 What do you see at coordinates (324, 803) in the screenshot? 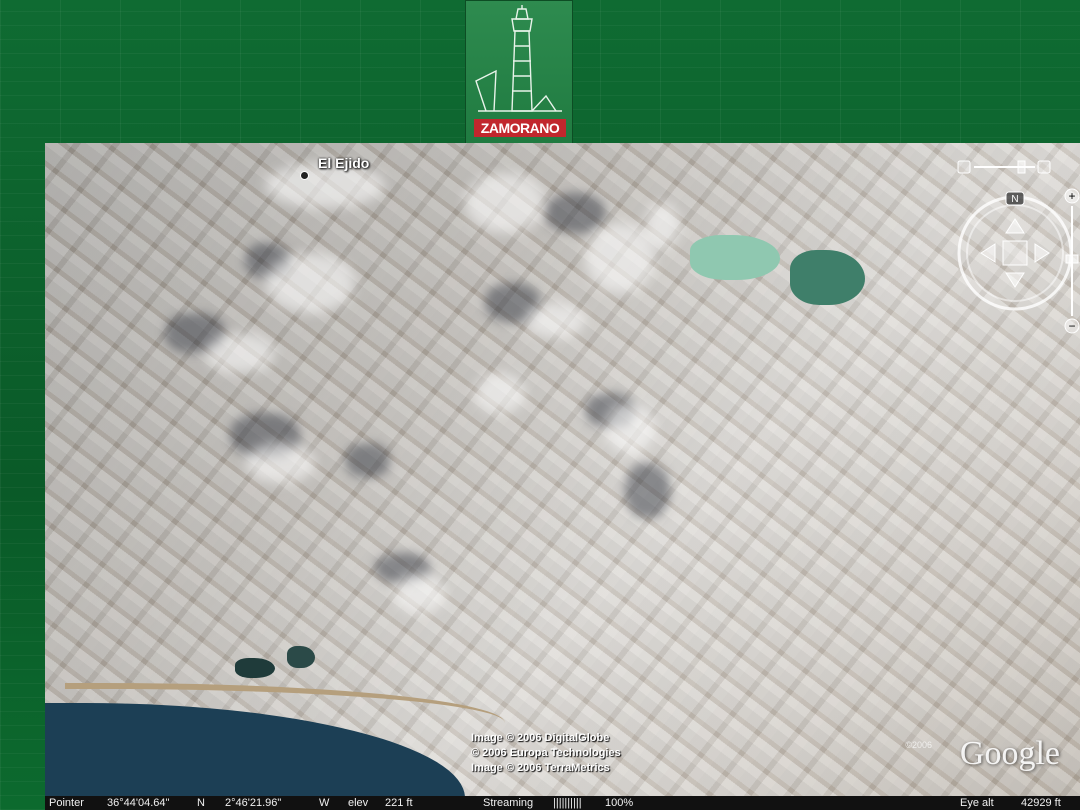
I see `longitude-hemisphere: W` at bounding box center [324, 803].